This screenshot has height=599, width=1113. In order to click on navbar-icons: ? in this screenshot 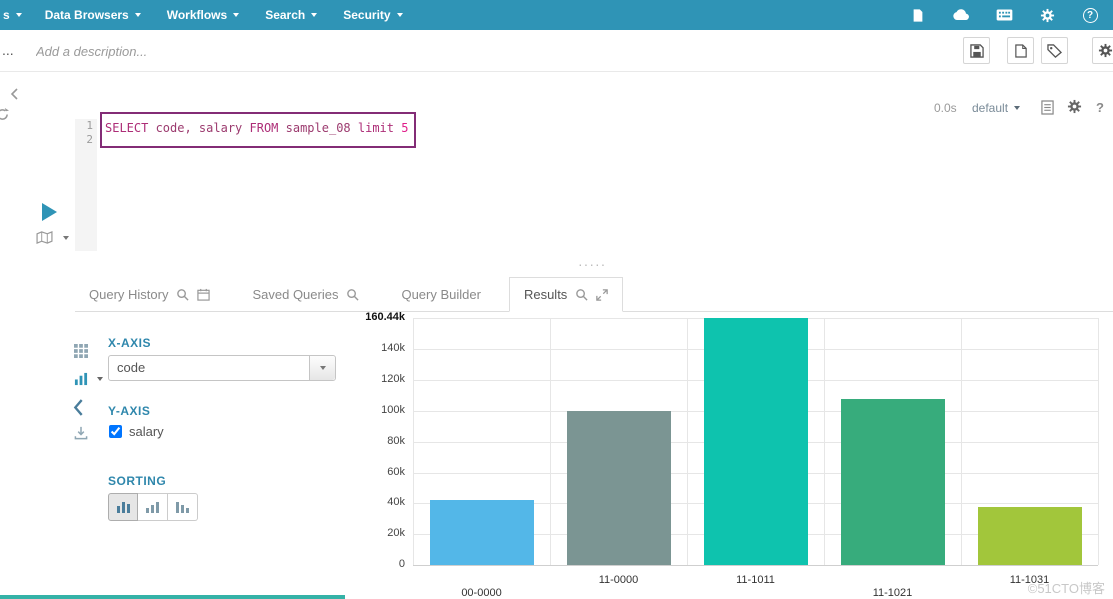, I will do `click(1004, 15)`.